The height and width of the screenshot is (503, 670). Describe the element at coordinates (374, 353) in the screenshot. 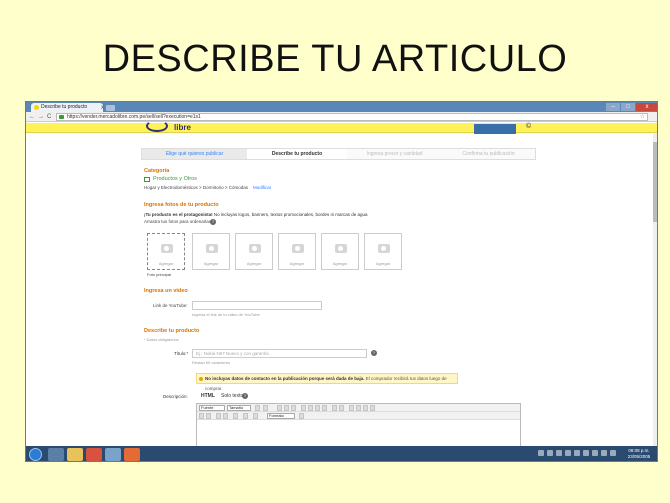

I see `title-help-icon: ?` at that location.